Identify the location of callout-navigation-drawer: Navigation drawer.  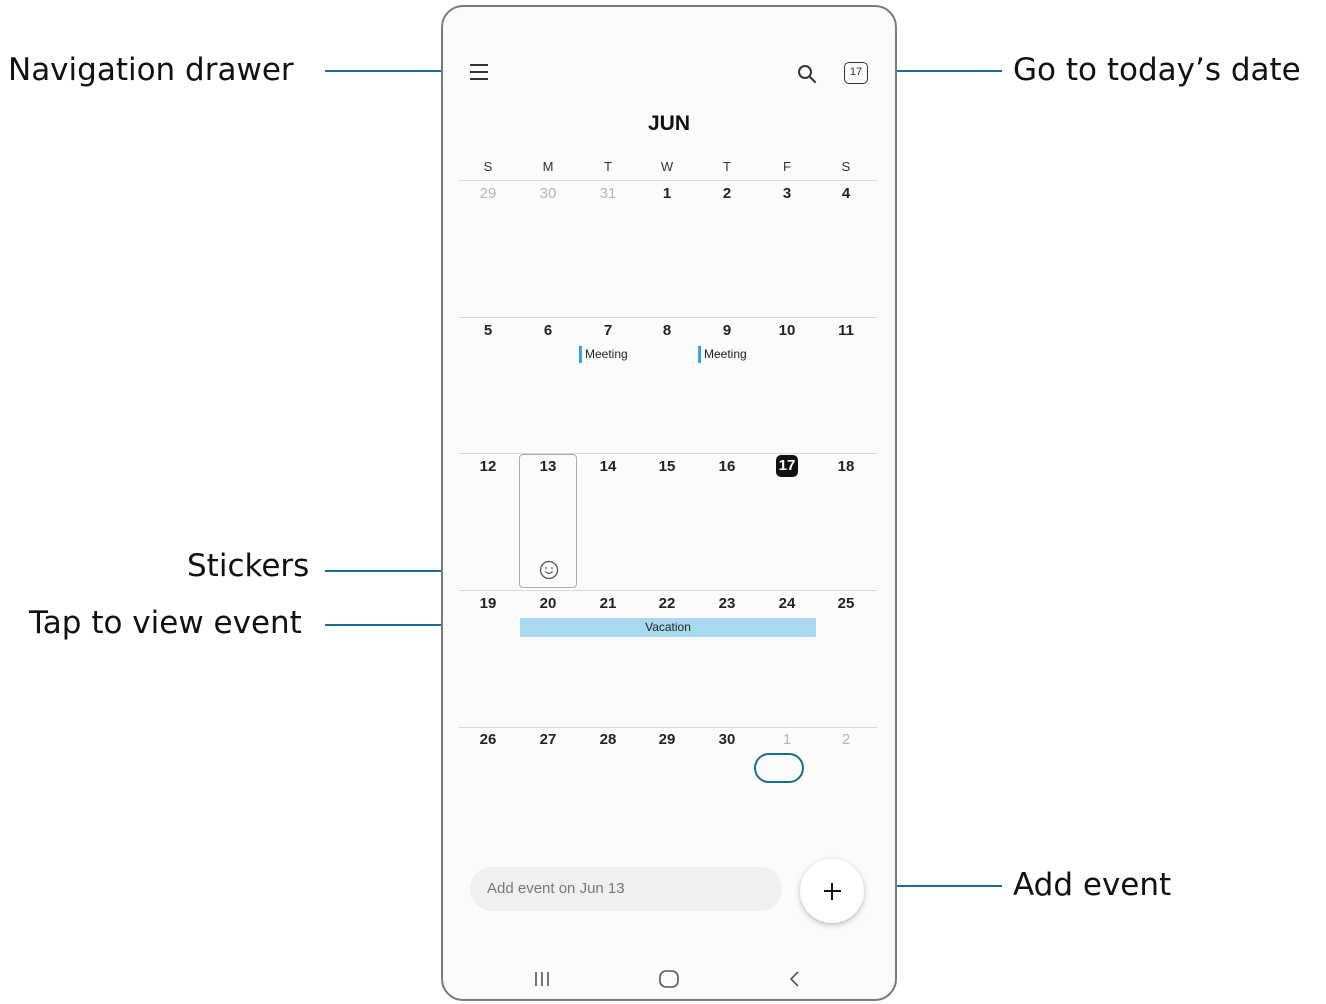
(151, 70).